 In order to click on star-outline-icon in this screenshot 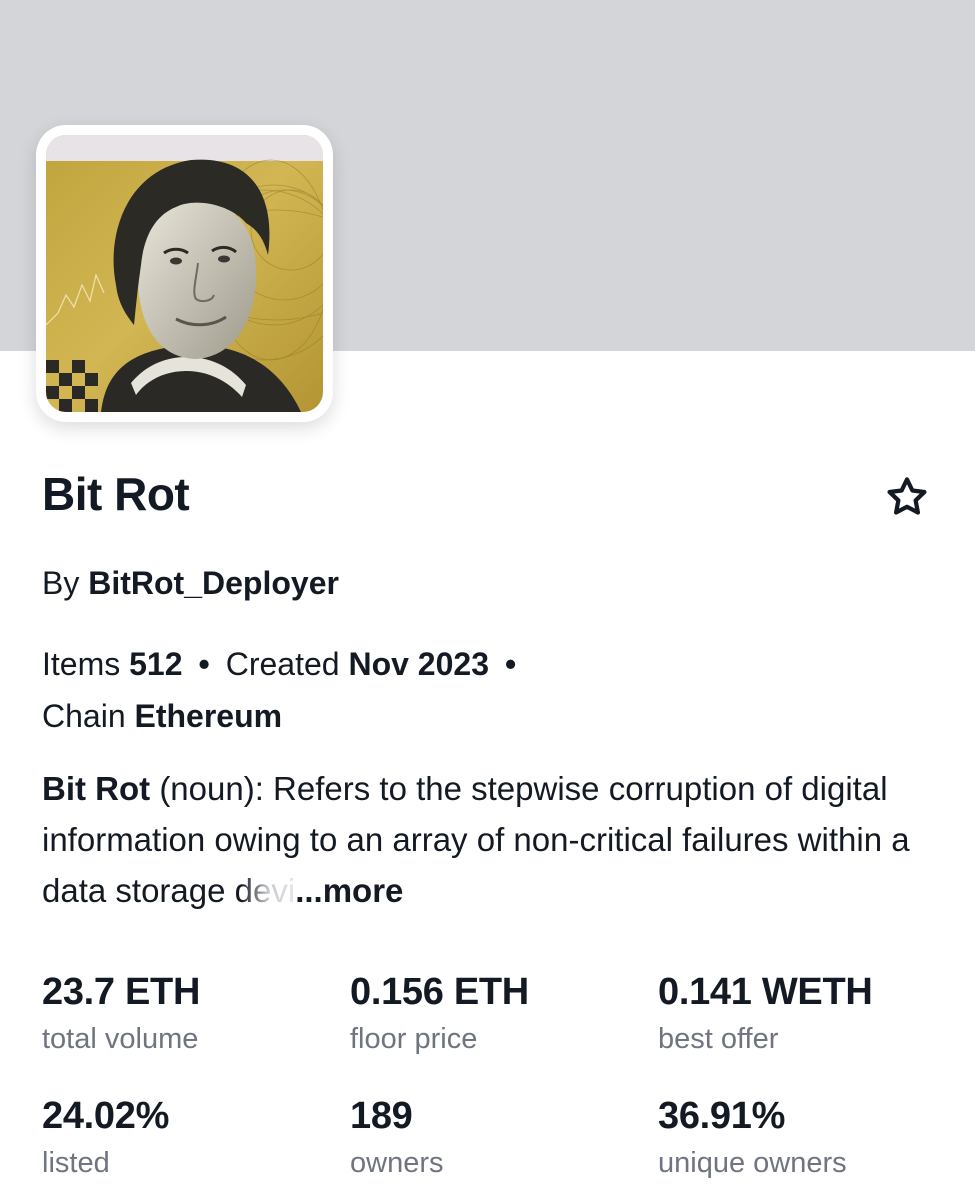, I will do `click(907, 496)`.